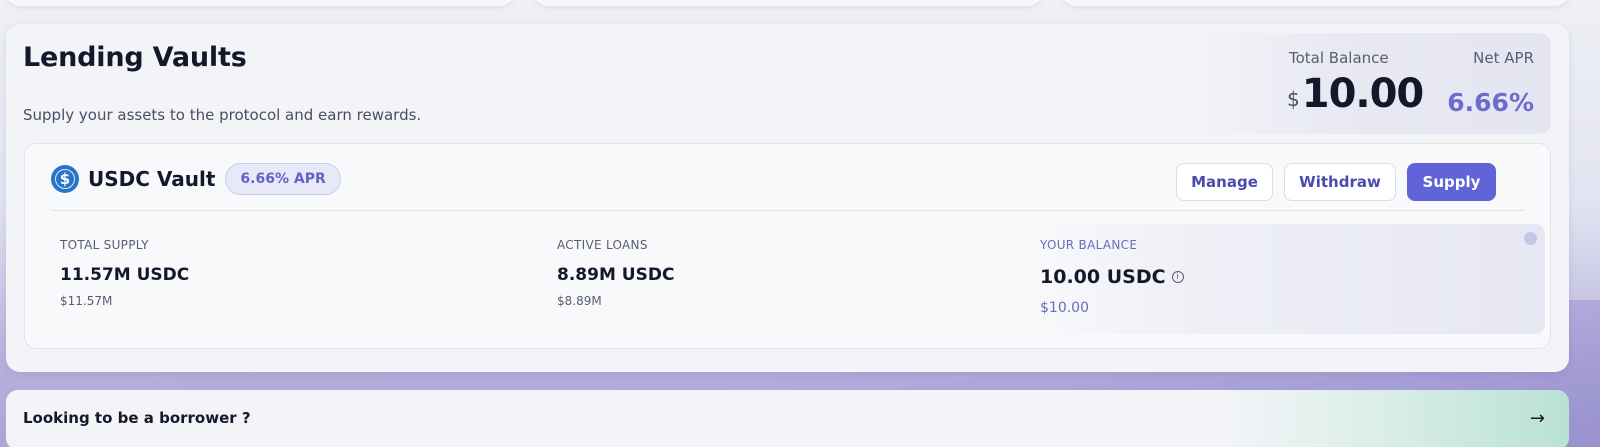 This screenshot has width=1600, height=447. I want to click on vault-header: $ USDC Vault 6.66% APR, so click(196, 179).